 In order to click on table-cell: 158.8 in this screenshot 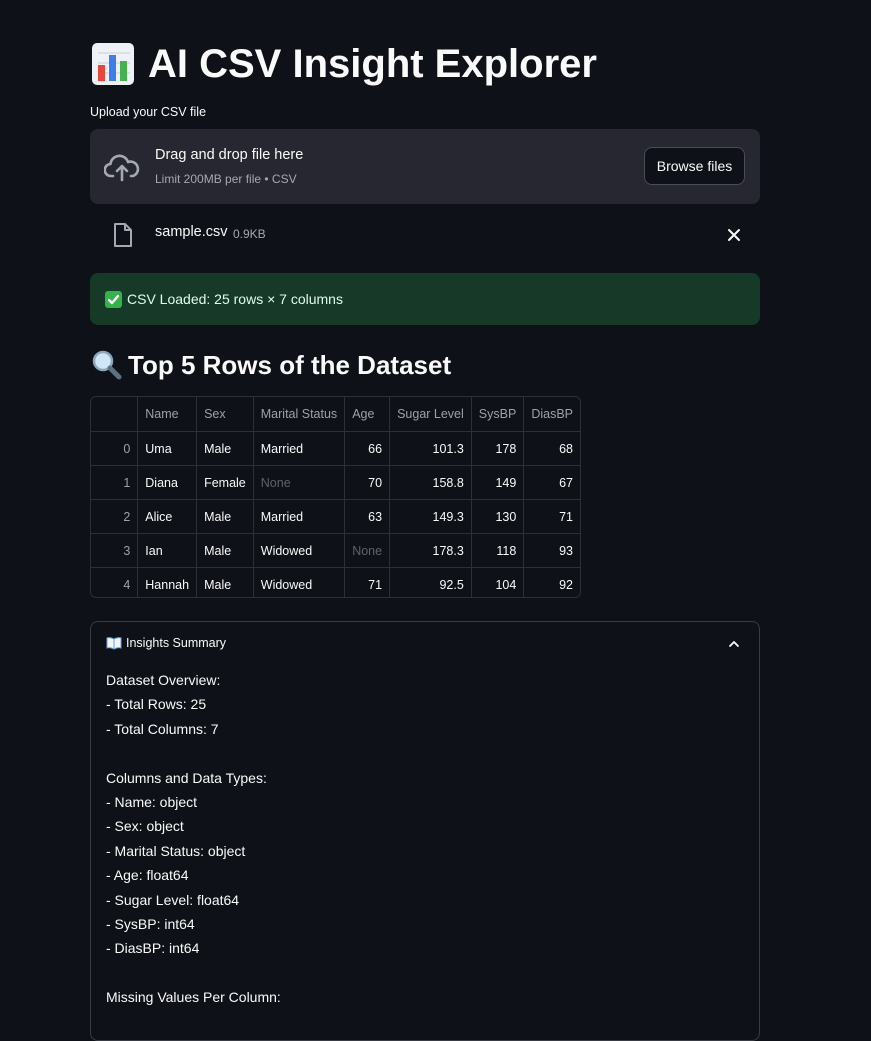, I will do `click(430, 482)`.